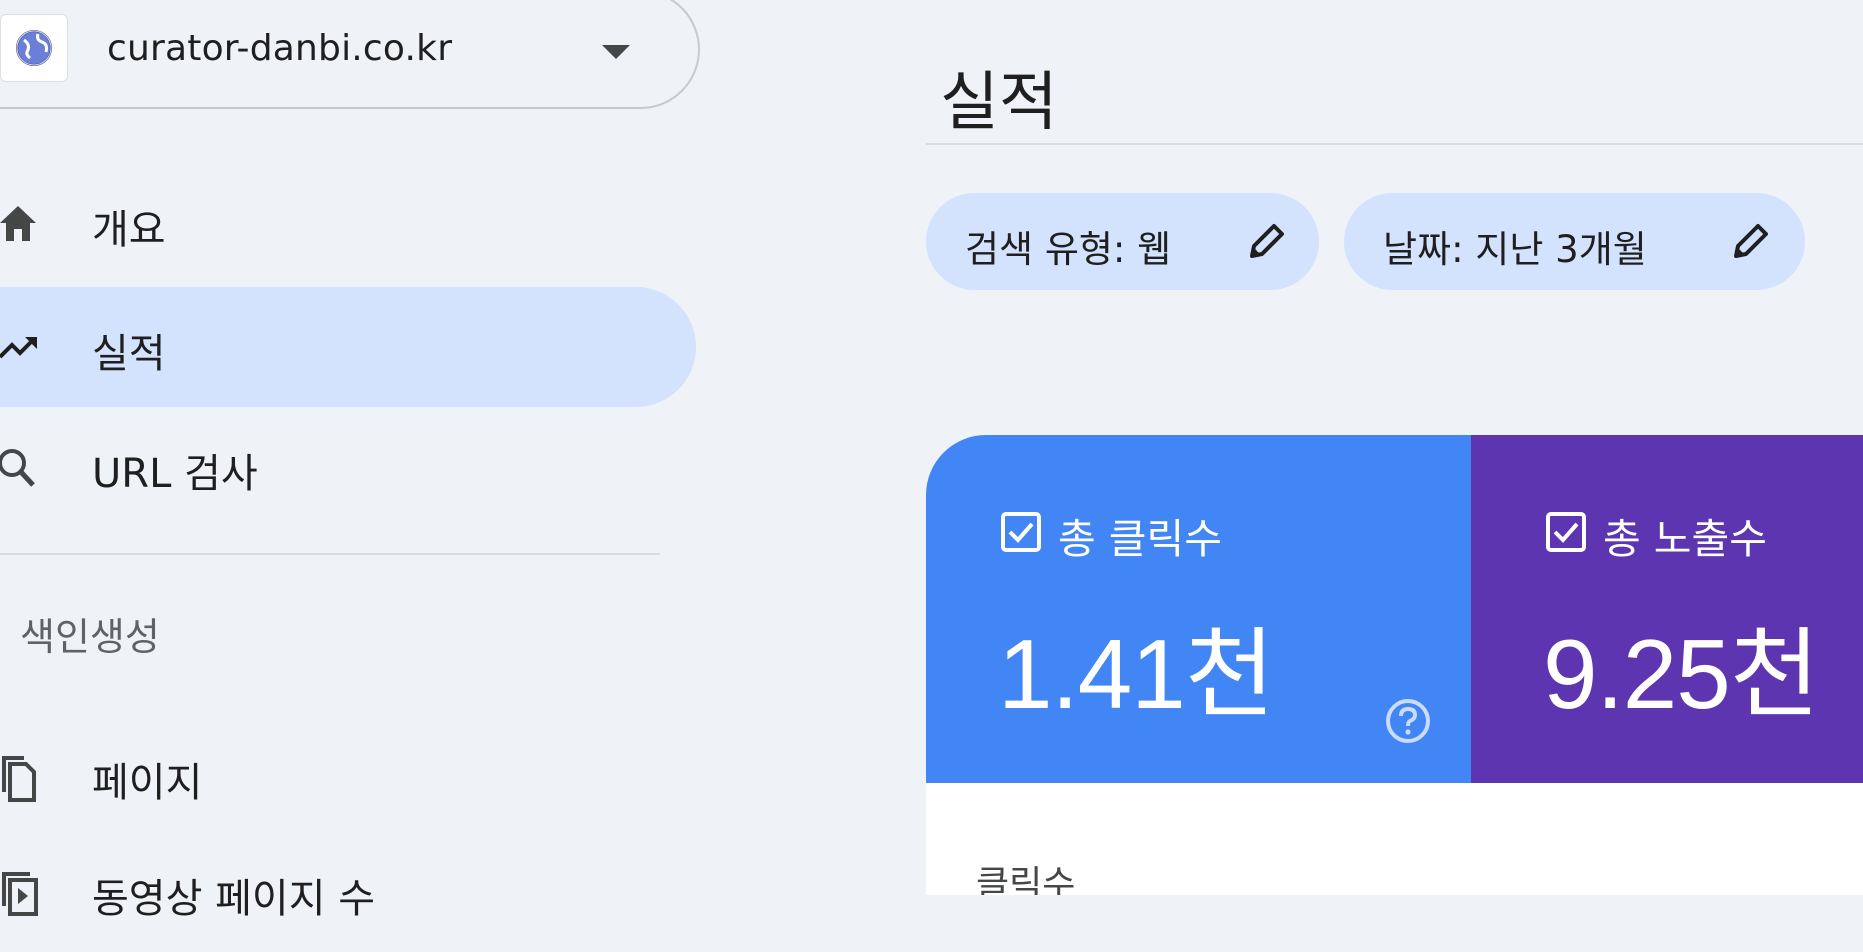 This screenshot has width=1863, height=952. I want to click on search-icon, so click(17, 468).